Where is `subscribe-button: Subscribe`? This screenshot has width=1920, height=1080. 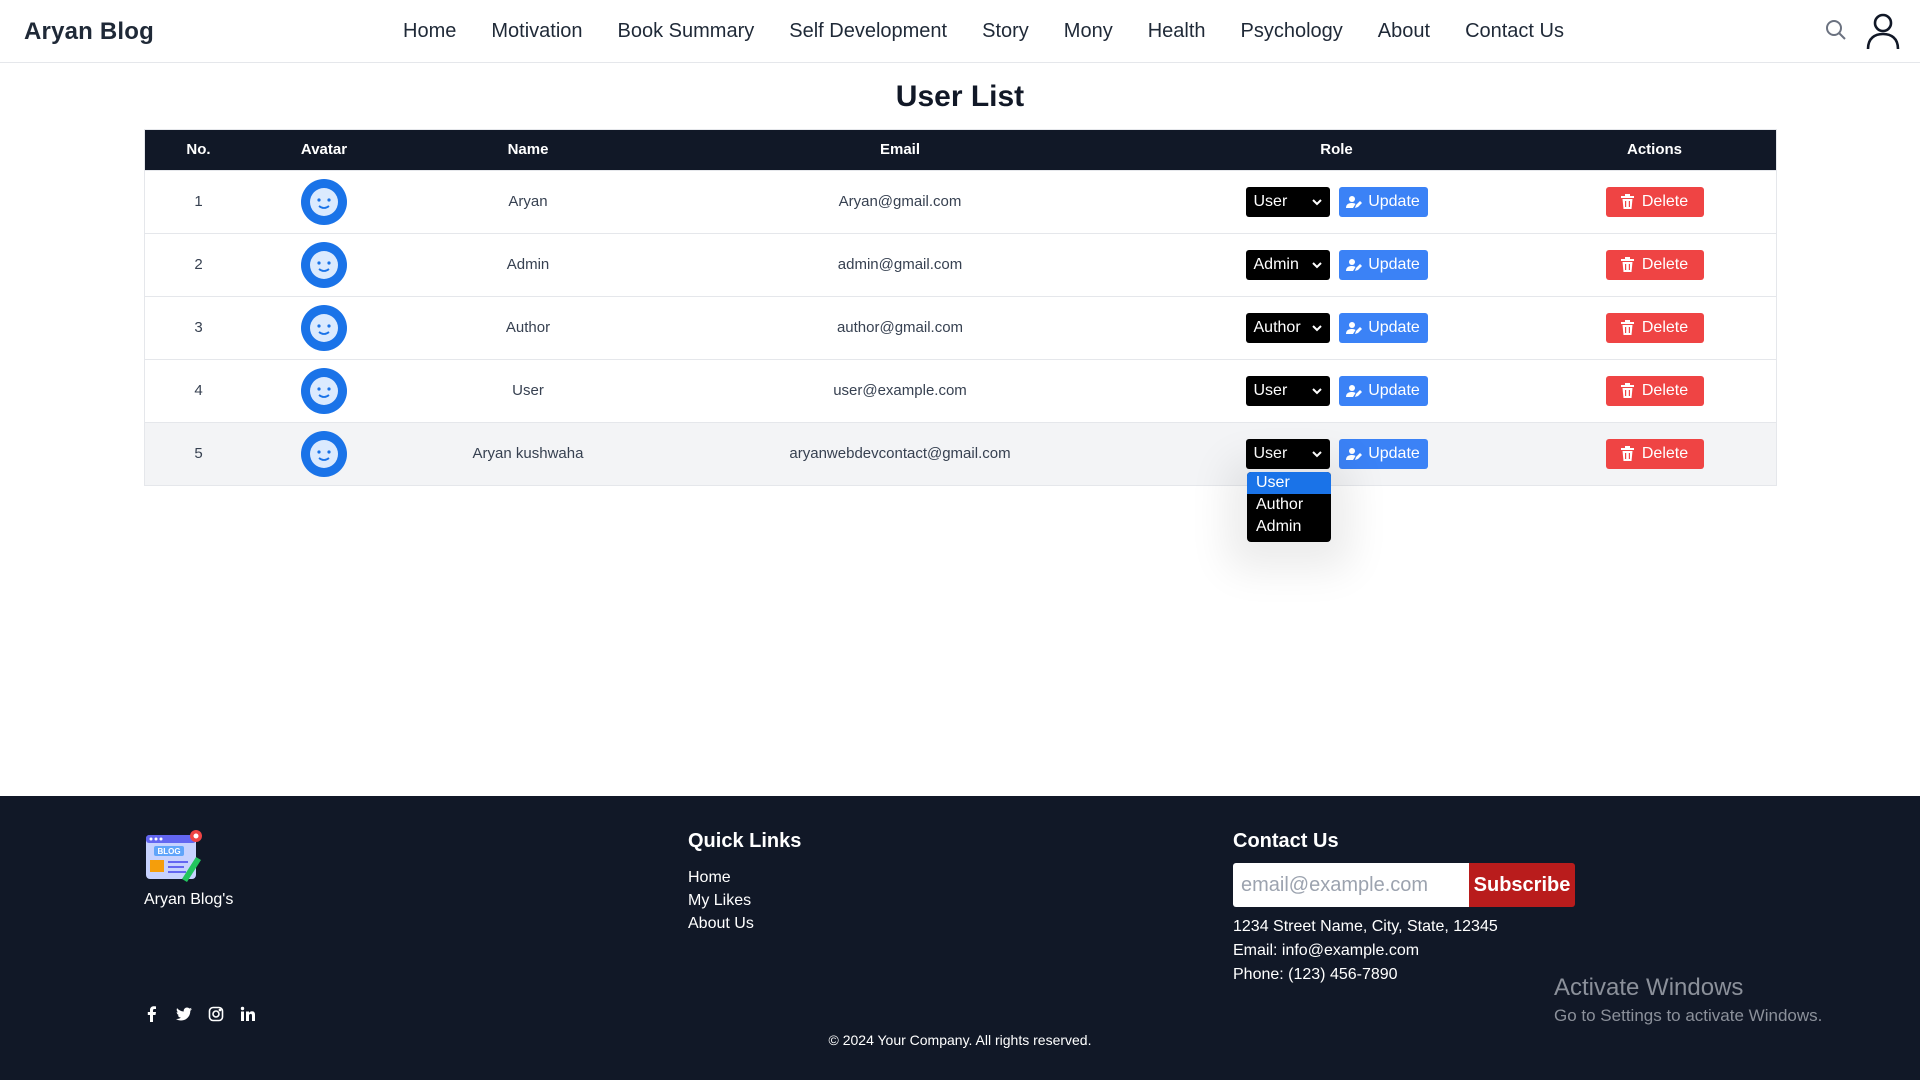 subscribe-button: Subscribe is located at coordinates (1522, 885).